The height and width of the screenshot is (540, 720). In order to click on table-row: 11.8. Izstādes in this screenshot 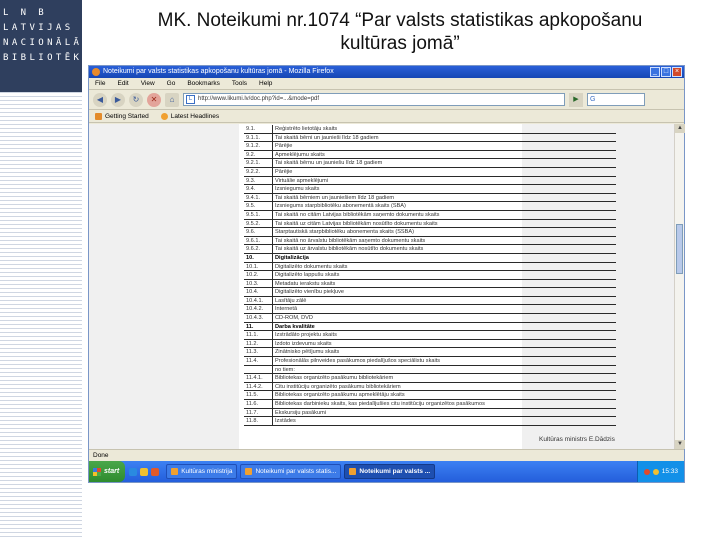, I will do `click(430, 421)`.